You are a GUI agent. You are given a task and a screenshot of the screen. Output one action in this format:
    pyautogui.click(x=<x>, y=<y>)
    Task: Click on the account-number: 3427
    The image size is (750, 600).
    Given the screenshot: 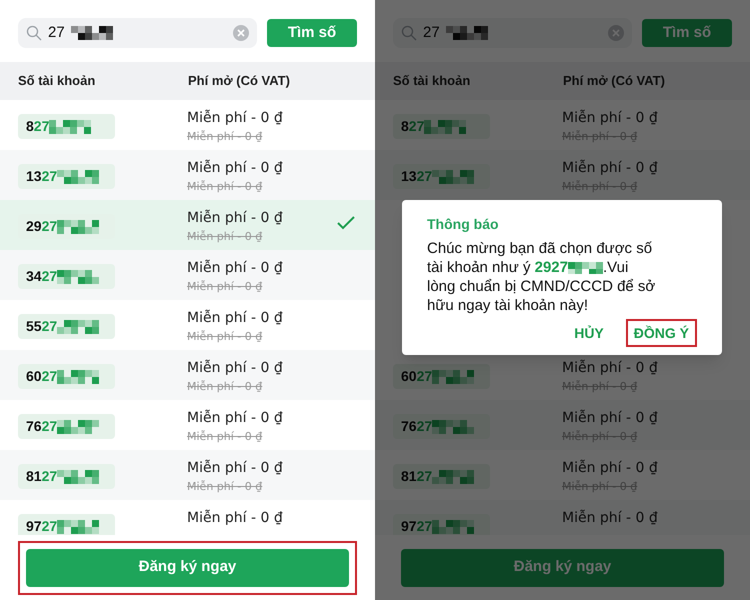 What is the action you would take?
    pyautogui.click(x=42, y=276)
    